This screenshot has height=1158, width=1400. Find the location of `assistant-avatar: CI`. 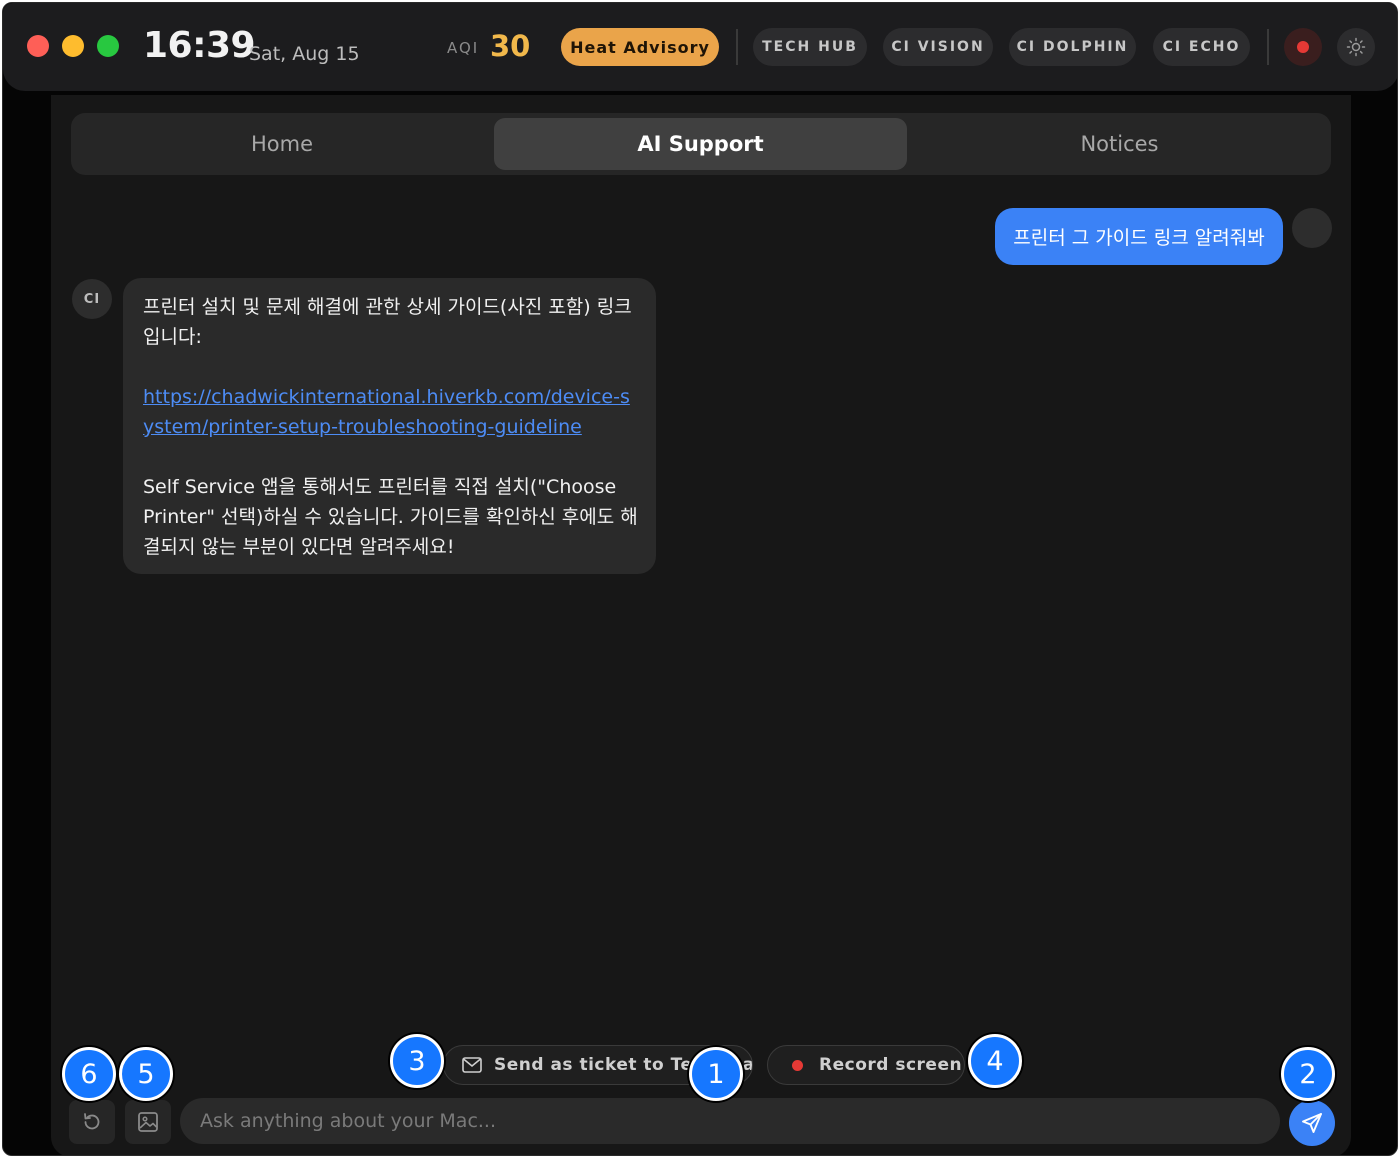

assistant-avatar: CI is located at coordinates (92, 299).